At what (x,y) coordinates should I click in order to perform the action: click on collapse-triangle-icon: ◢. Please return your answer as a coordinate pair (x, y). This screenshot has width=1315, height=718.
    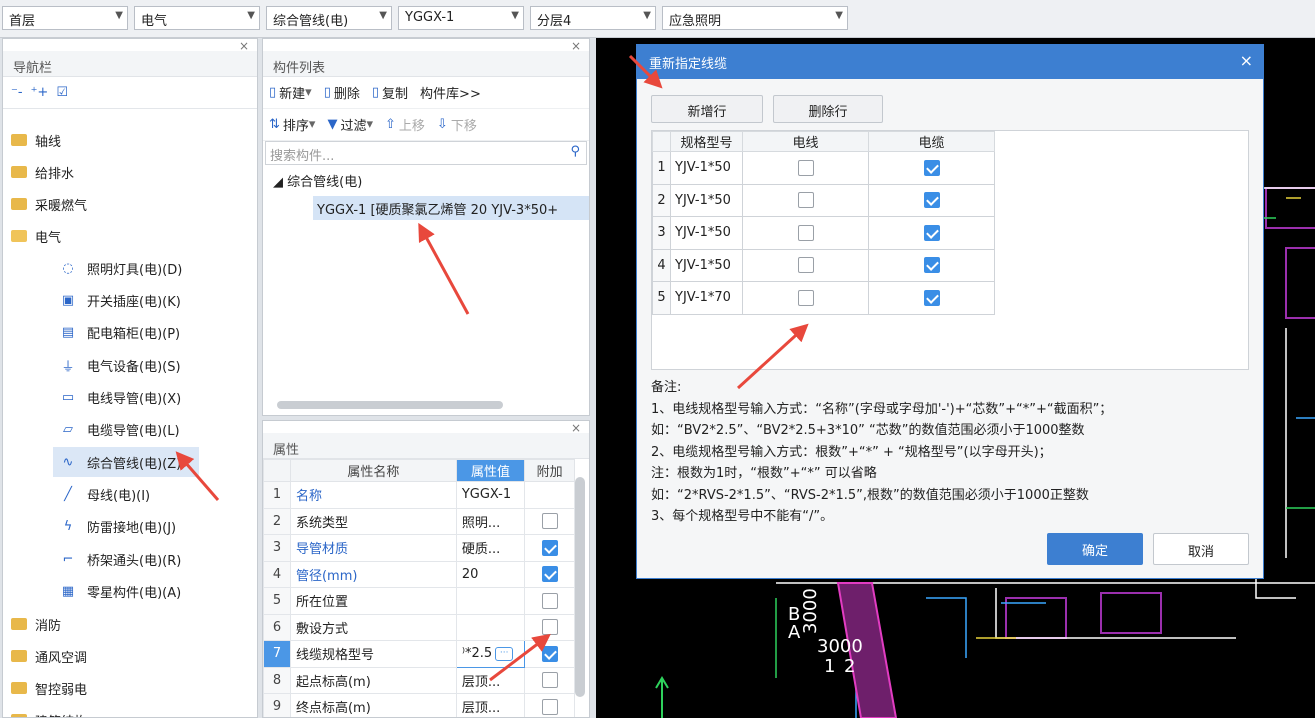
    Looking at the image, I should click on (278, 182).